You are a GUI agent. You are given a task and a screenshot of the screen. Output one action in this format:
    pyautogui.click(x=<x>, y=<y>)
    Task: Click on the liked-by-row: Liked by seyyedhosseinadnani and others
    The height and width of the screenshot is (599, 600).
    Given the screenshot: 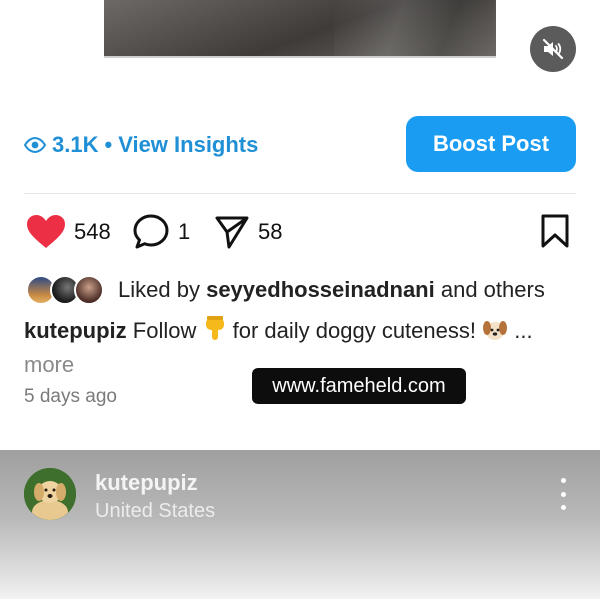 What is the action you would take?
    pyautogui.click(x=285, y=290)
    